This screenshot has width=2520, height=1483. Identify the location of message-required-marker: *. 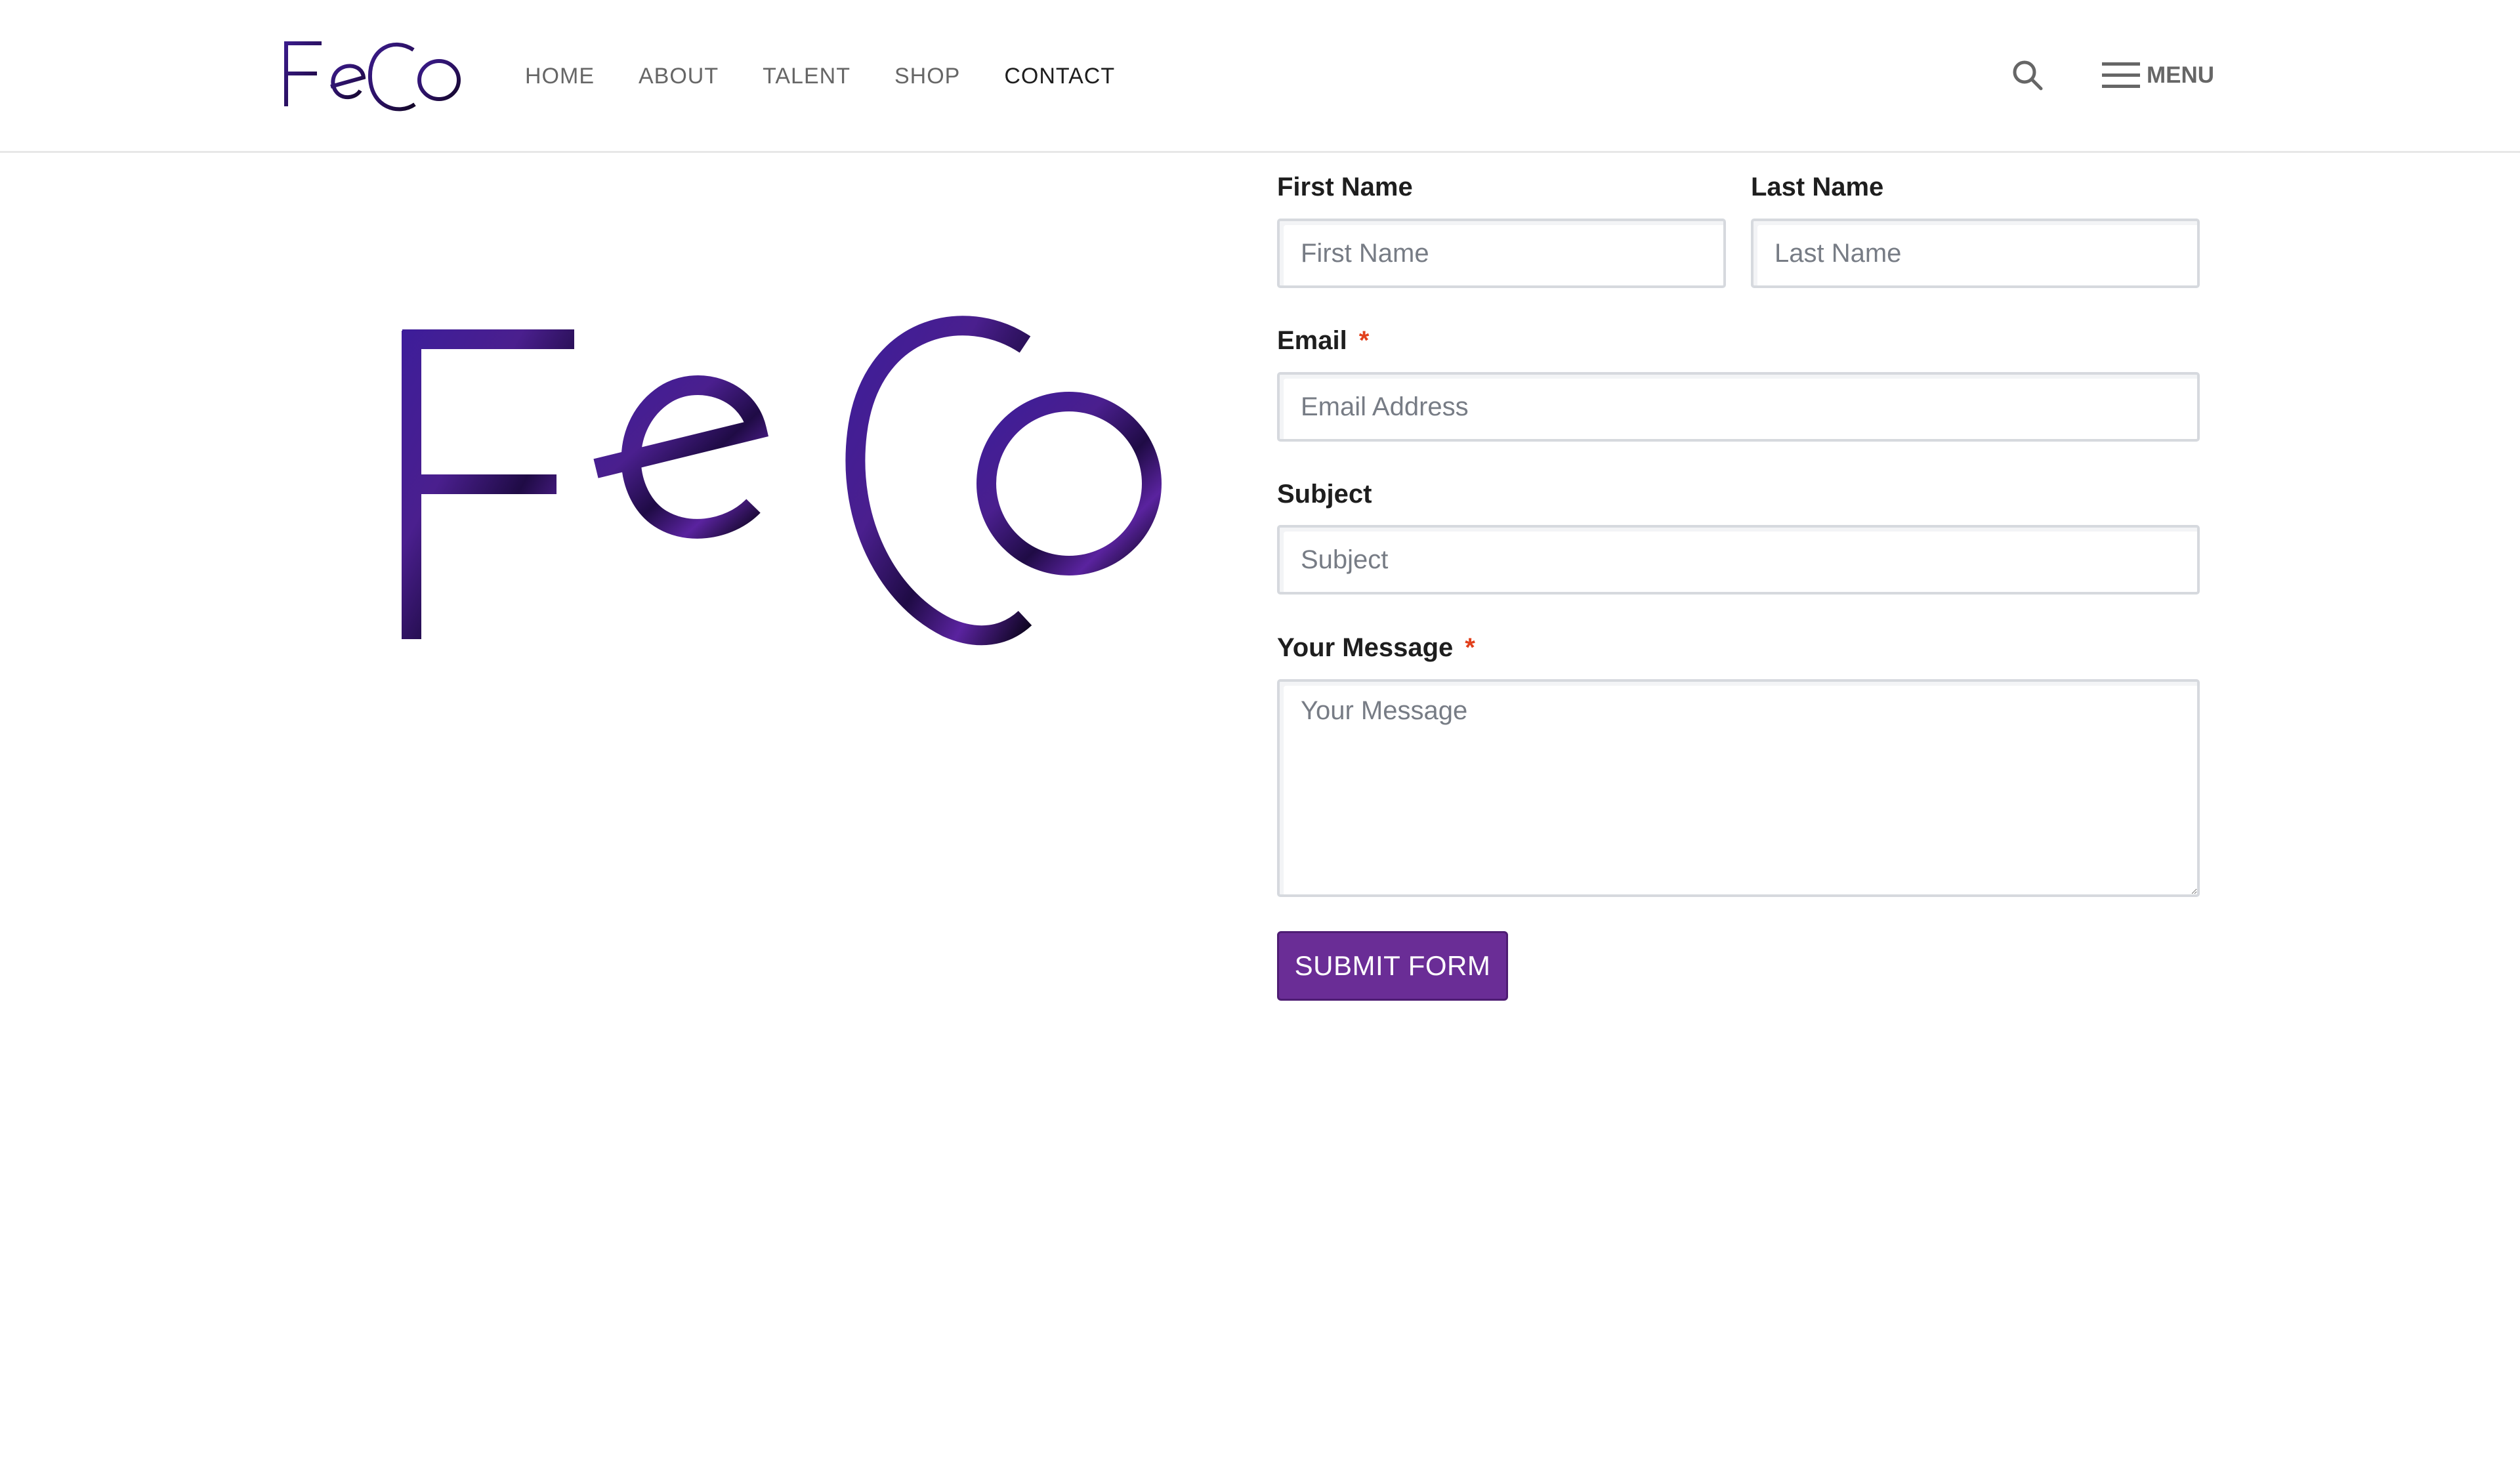
(1470, 647).